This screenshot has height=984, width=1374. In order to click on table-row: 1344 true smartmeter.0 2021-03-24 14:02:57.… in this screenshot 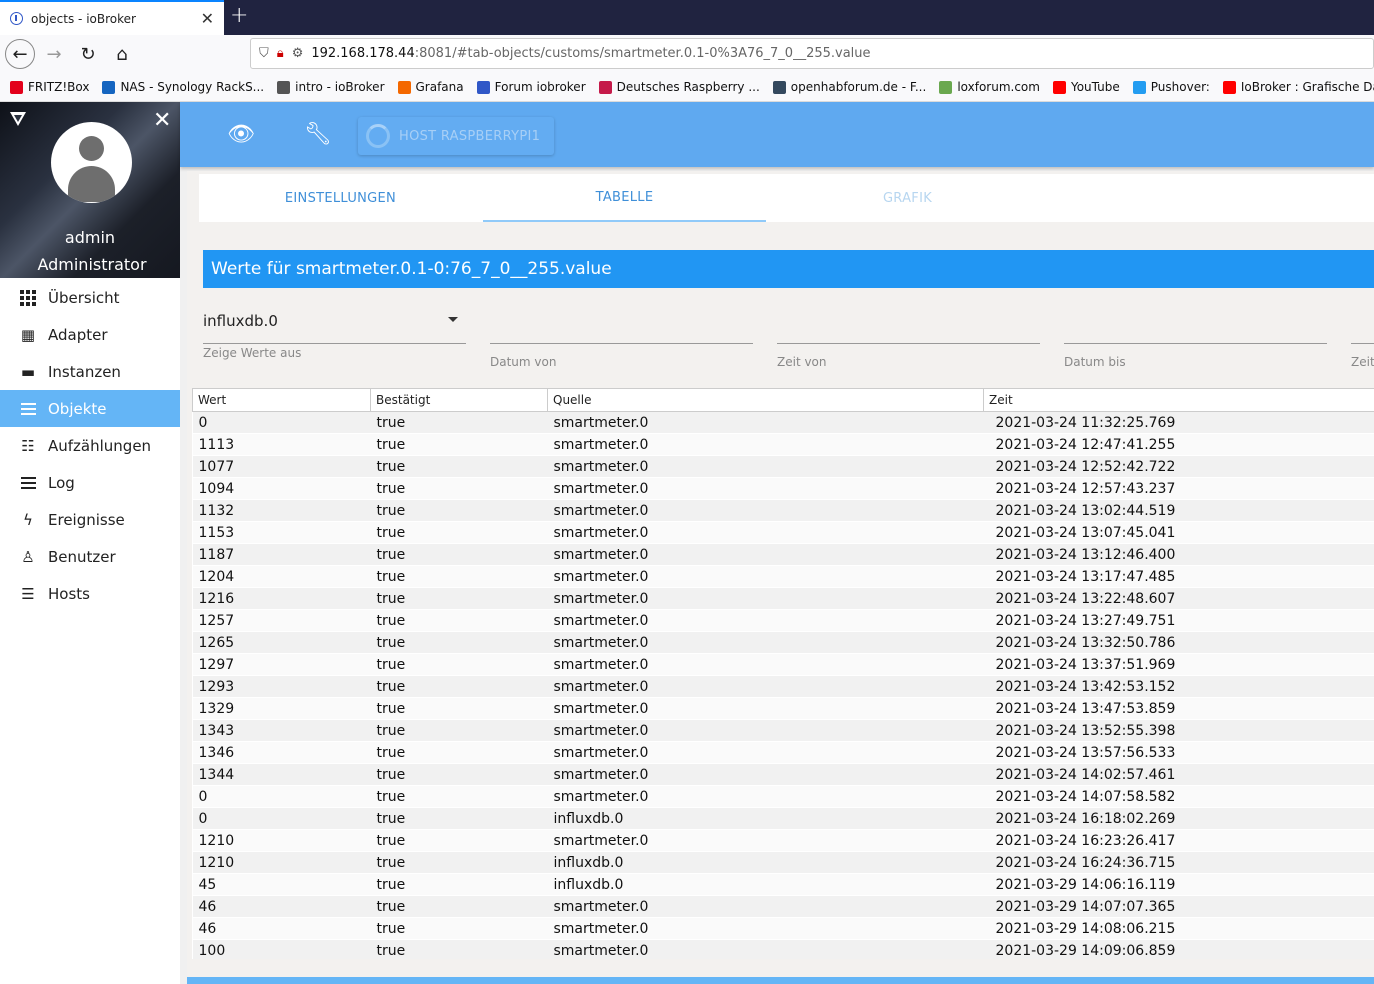, I will do `click(783, 774)`.